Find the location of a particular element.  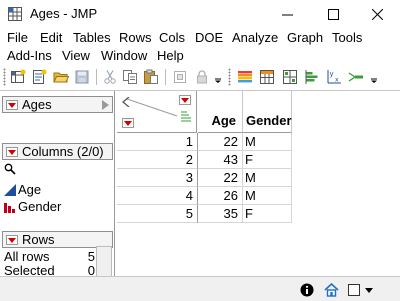

fit-y-by-x-icon: y x is located at coordinates (334, 77).